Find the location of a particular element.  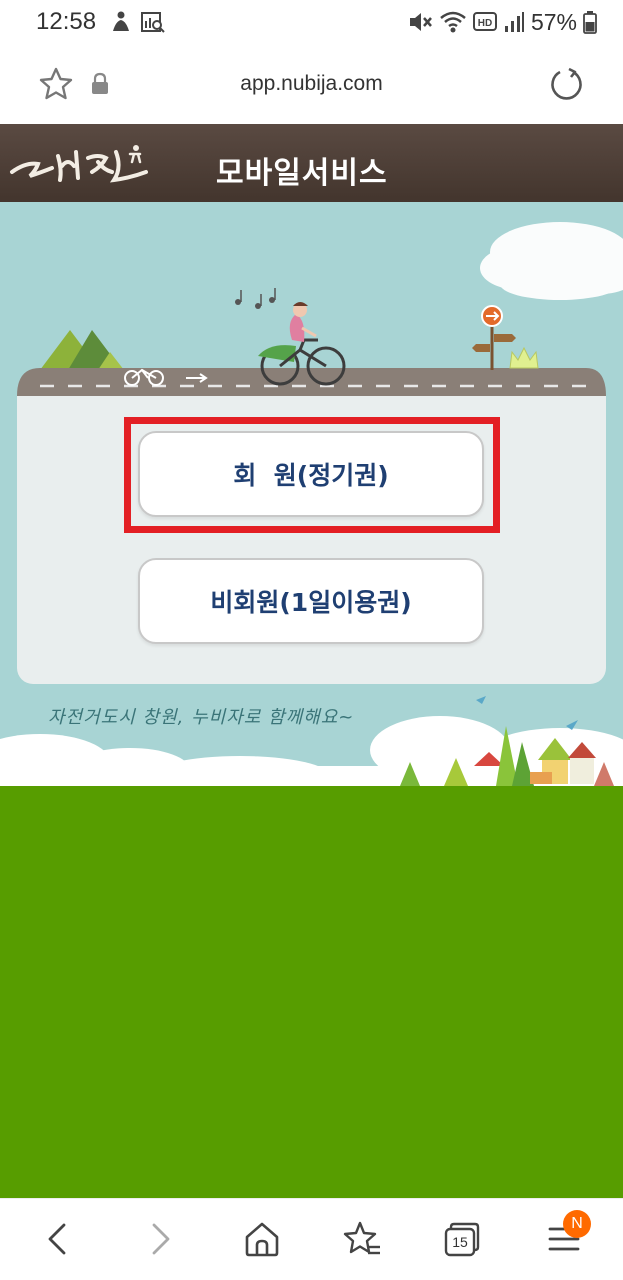

cloud-top is located at coordinates (551, 261).